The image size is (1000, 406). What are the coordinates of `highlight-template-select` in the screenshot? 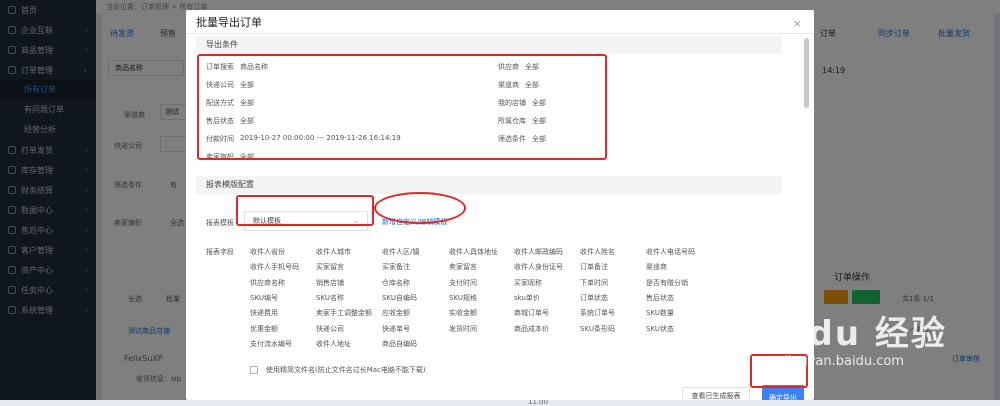 It's located at (305, 210).